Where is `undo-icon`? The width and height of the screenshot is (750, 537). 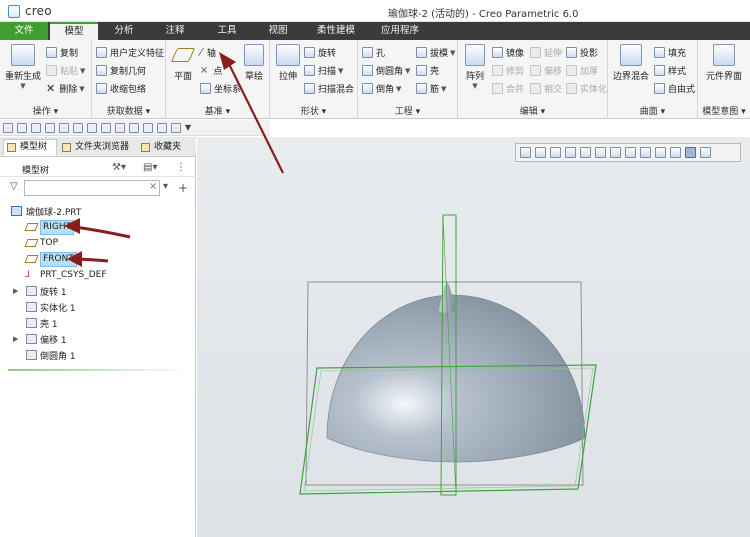
undo-icon is located at coordinates (36, 127).